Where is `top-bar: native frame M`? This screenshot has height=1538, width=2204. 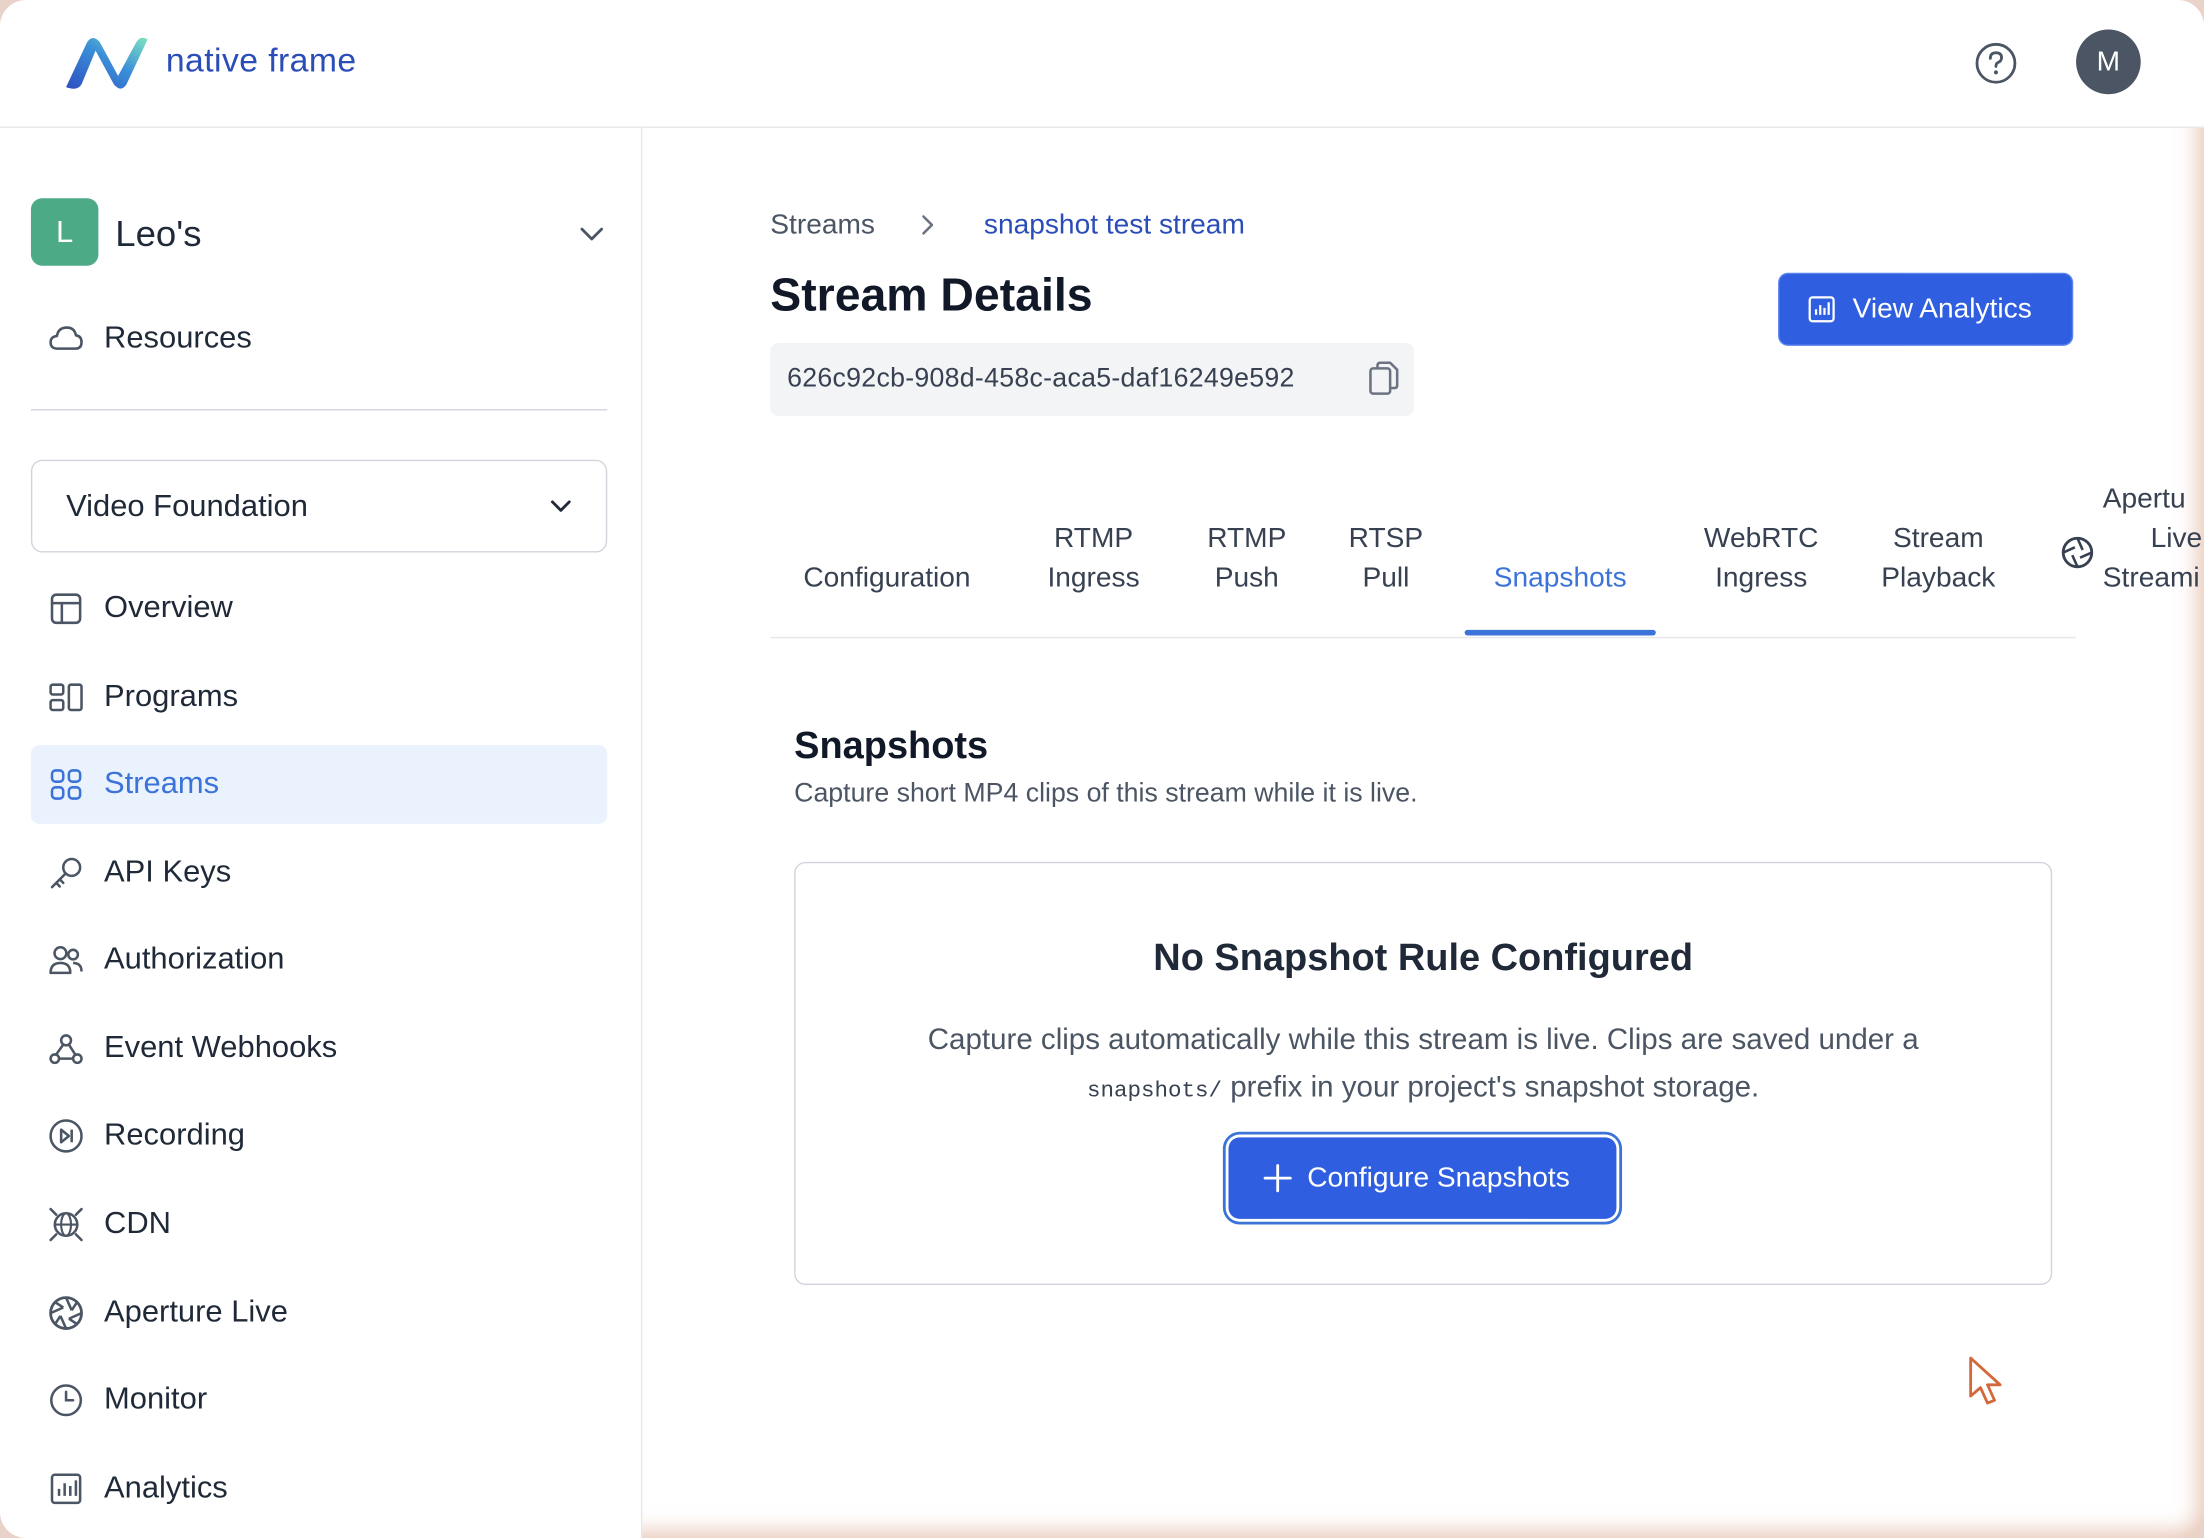
top-bar: native frame M is located at coordinates (1102, 64).